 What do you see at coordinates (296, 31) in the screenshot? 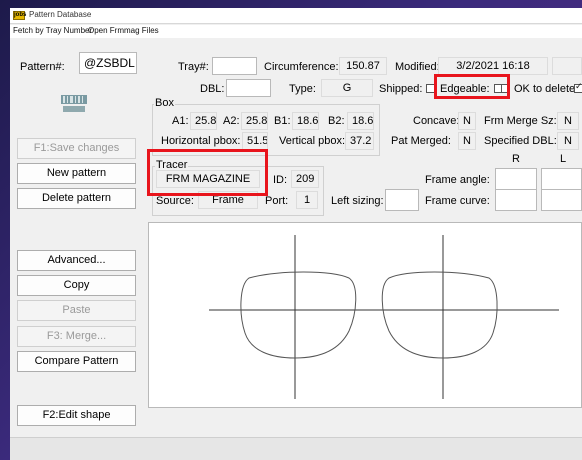
I see `menu-bar: Fetch by Tray Number Open Frmmag Files` at bounding box center [296, 31].